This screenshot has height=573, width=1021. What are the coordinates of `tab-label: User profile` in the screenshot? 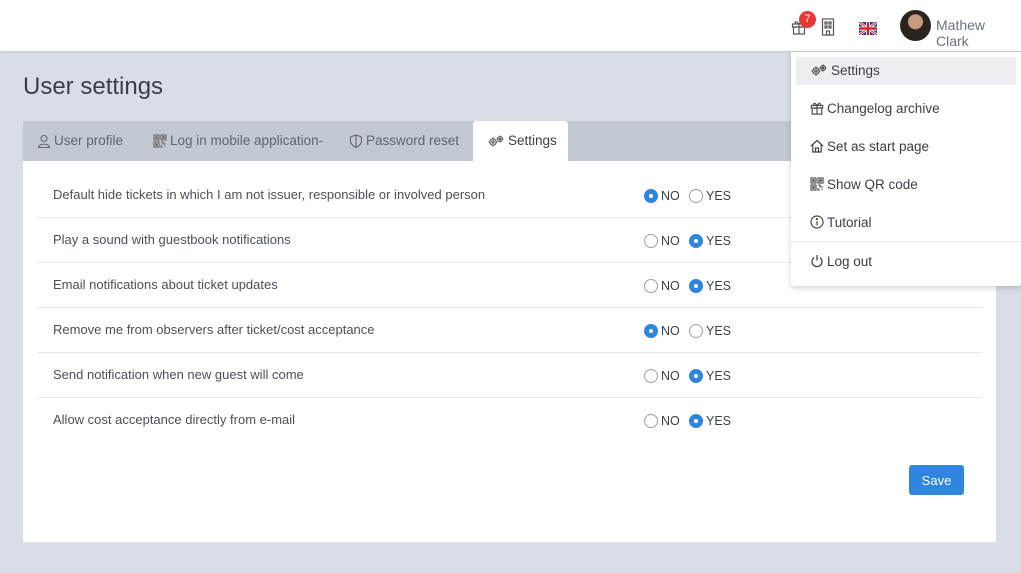 It's located at (89, 140).